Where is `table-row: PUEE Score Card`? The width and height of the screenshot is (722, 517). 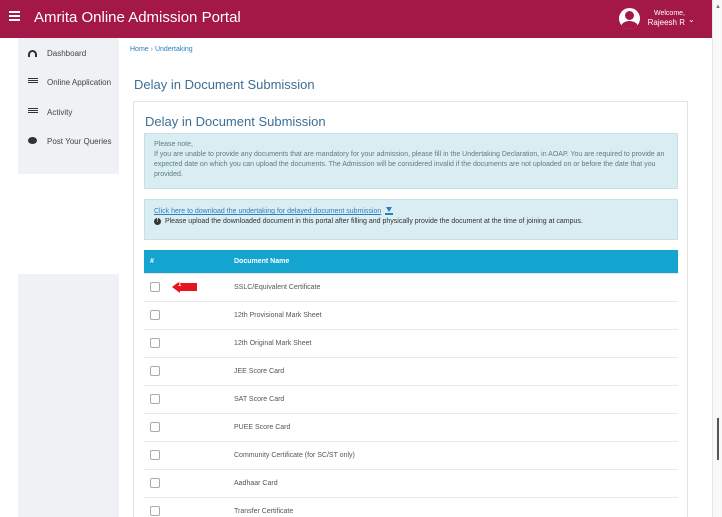
table-row: PUEE Score Card is located at coordinates (411, 426).